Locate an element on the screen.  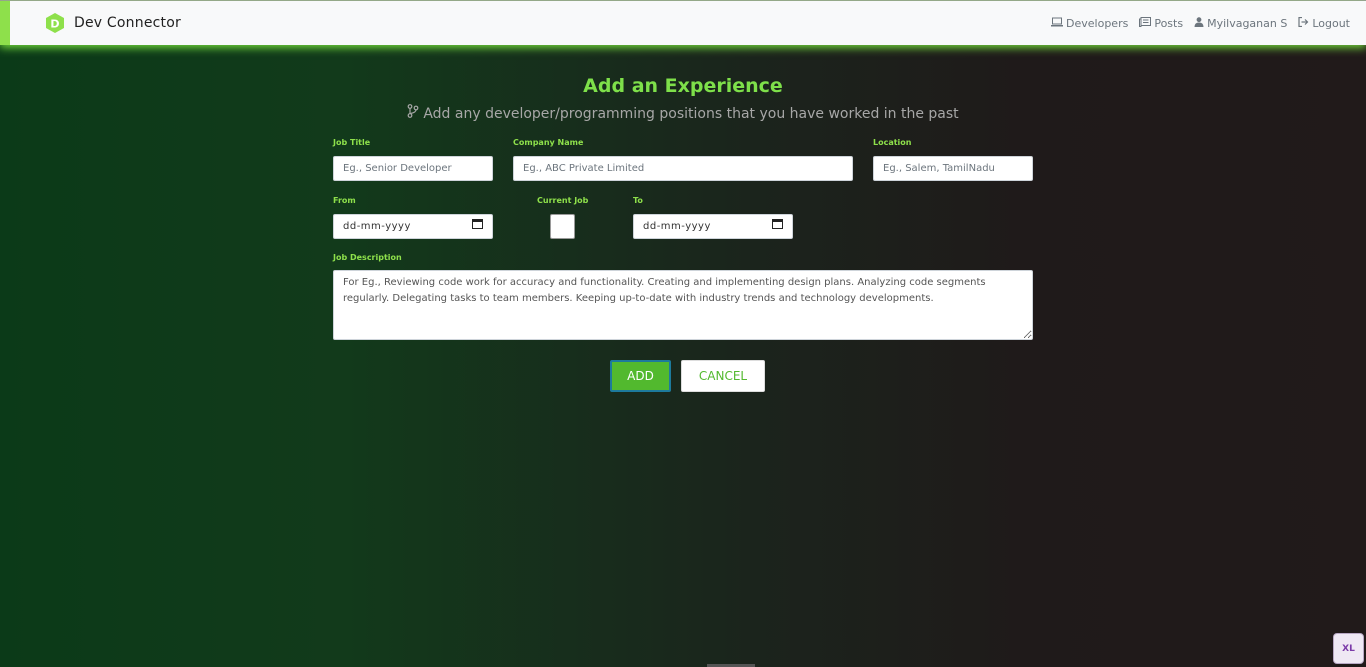
nav-profile: Myilvaganan S is located at coordinates (1240, 23).